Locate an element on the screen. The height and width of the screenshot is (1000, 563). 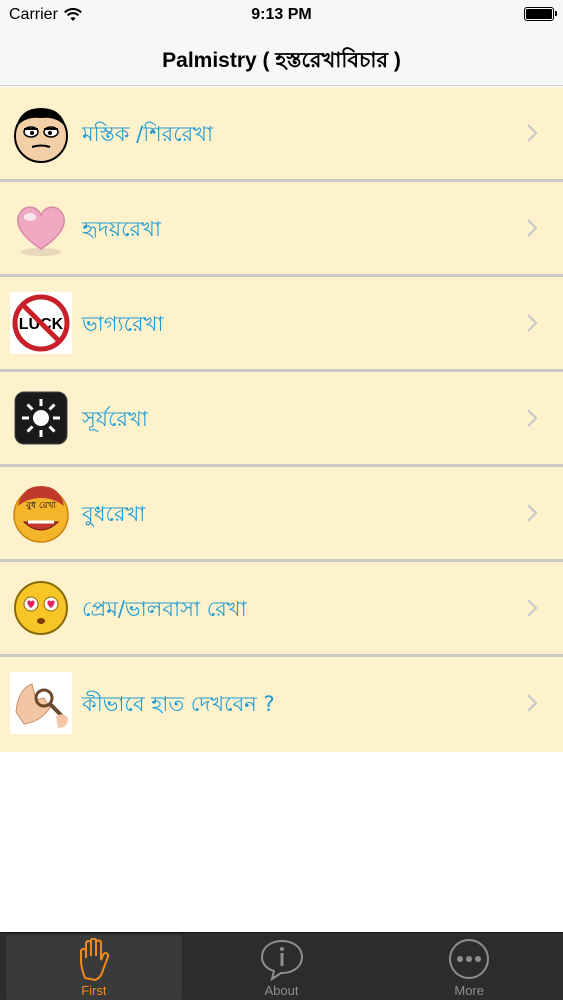
tab-bar: First About More is located at coordinates (281, 966).